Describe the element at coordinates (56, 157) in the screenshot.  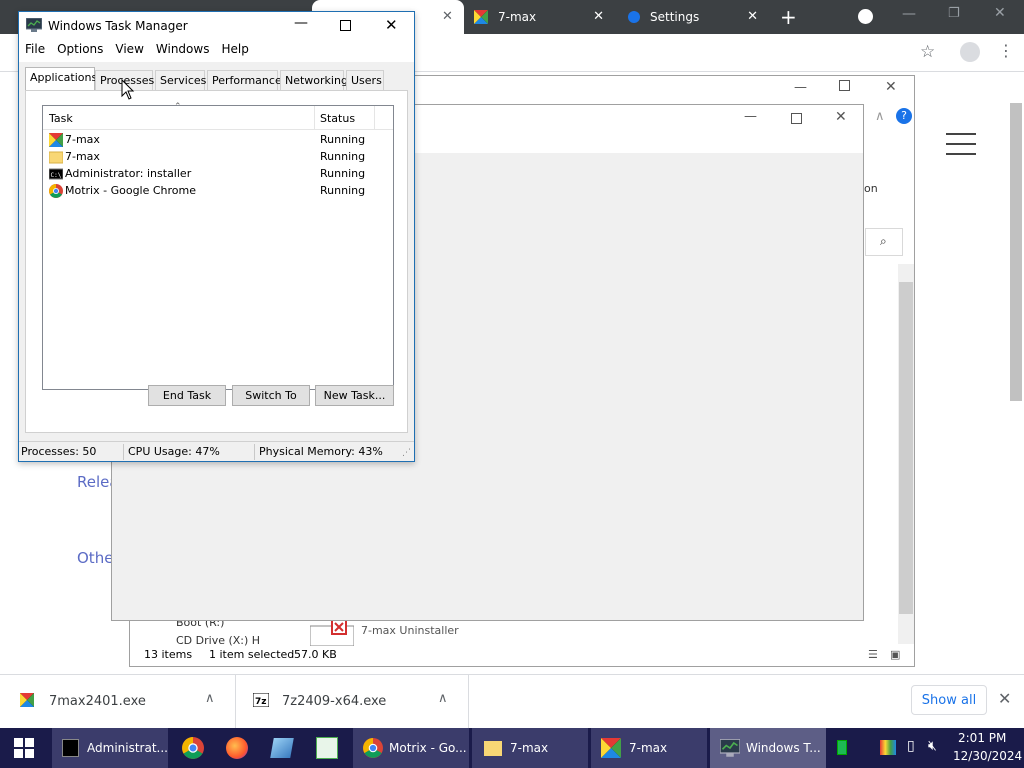
I see `folder-icon` at that location.